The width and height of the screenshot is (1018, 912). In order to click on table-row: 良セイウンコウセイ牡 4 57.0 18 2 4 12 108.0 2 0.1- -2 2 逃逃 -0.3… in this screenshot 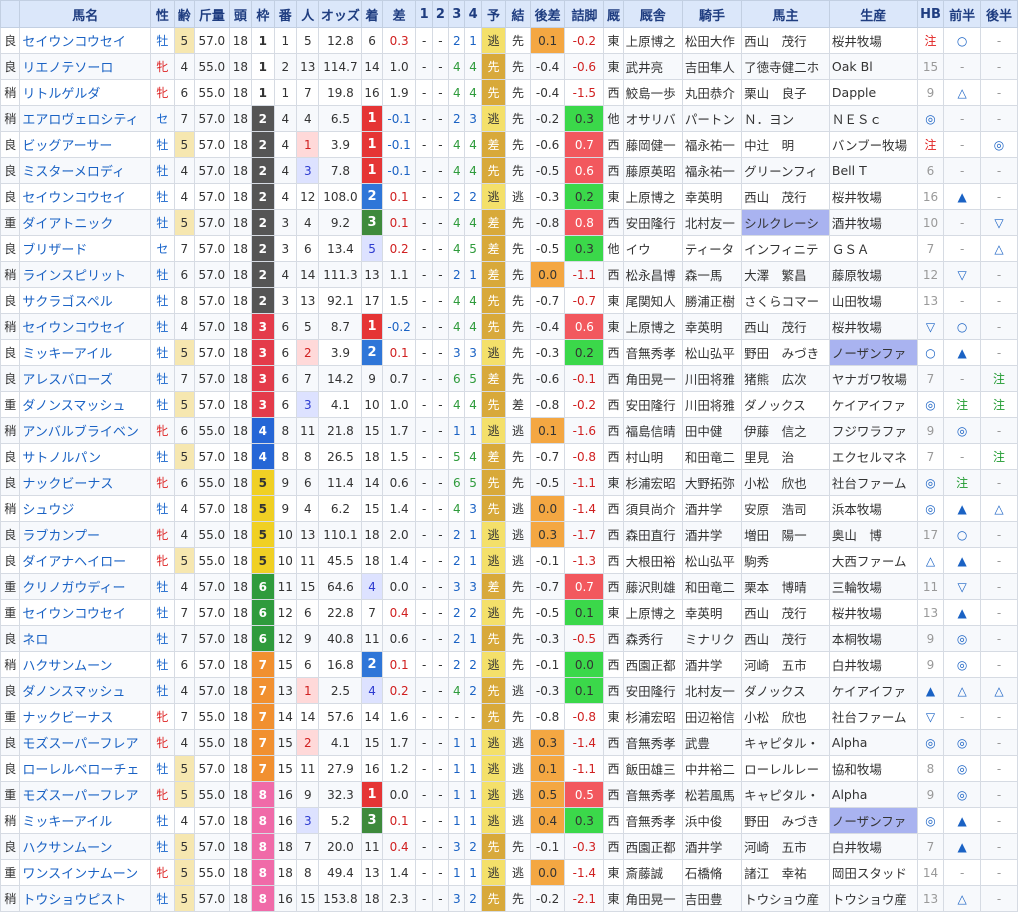, I will do `click(509, 196)`.